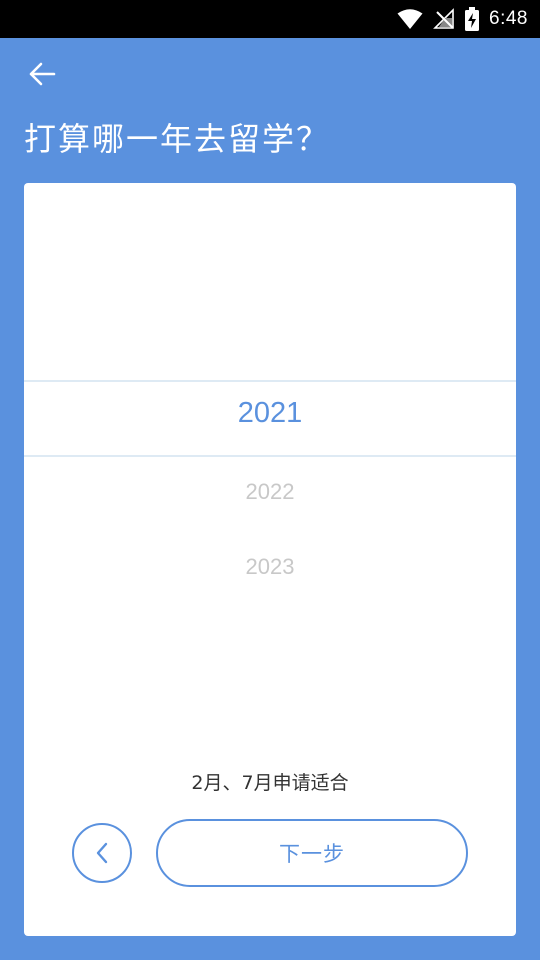  Describe the element at coordinates (270, 783) in the screenshot. I see `application-hint: 2月、7月申请适合` at that location.